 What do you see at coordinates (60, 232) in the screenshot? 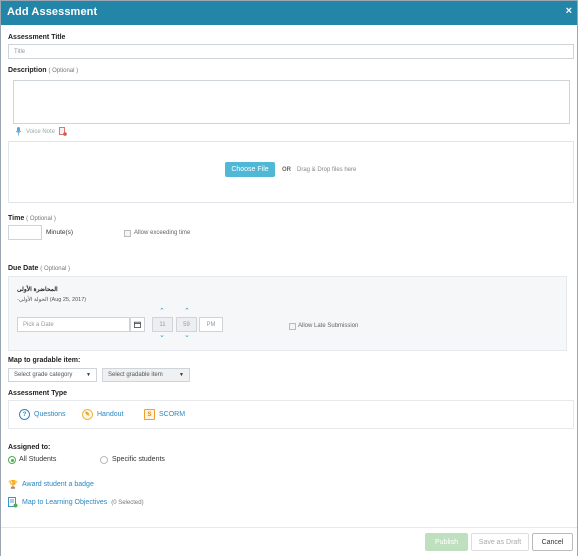
I see `minutes-unit-label: Minute(s)` at bounding box center [60, 232].